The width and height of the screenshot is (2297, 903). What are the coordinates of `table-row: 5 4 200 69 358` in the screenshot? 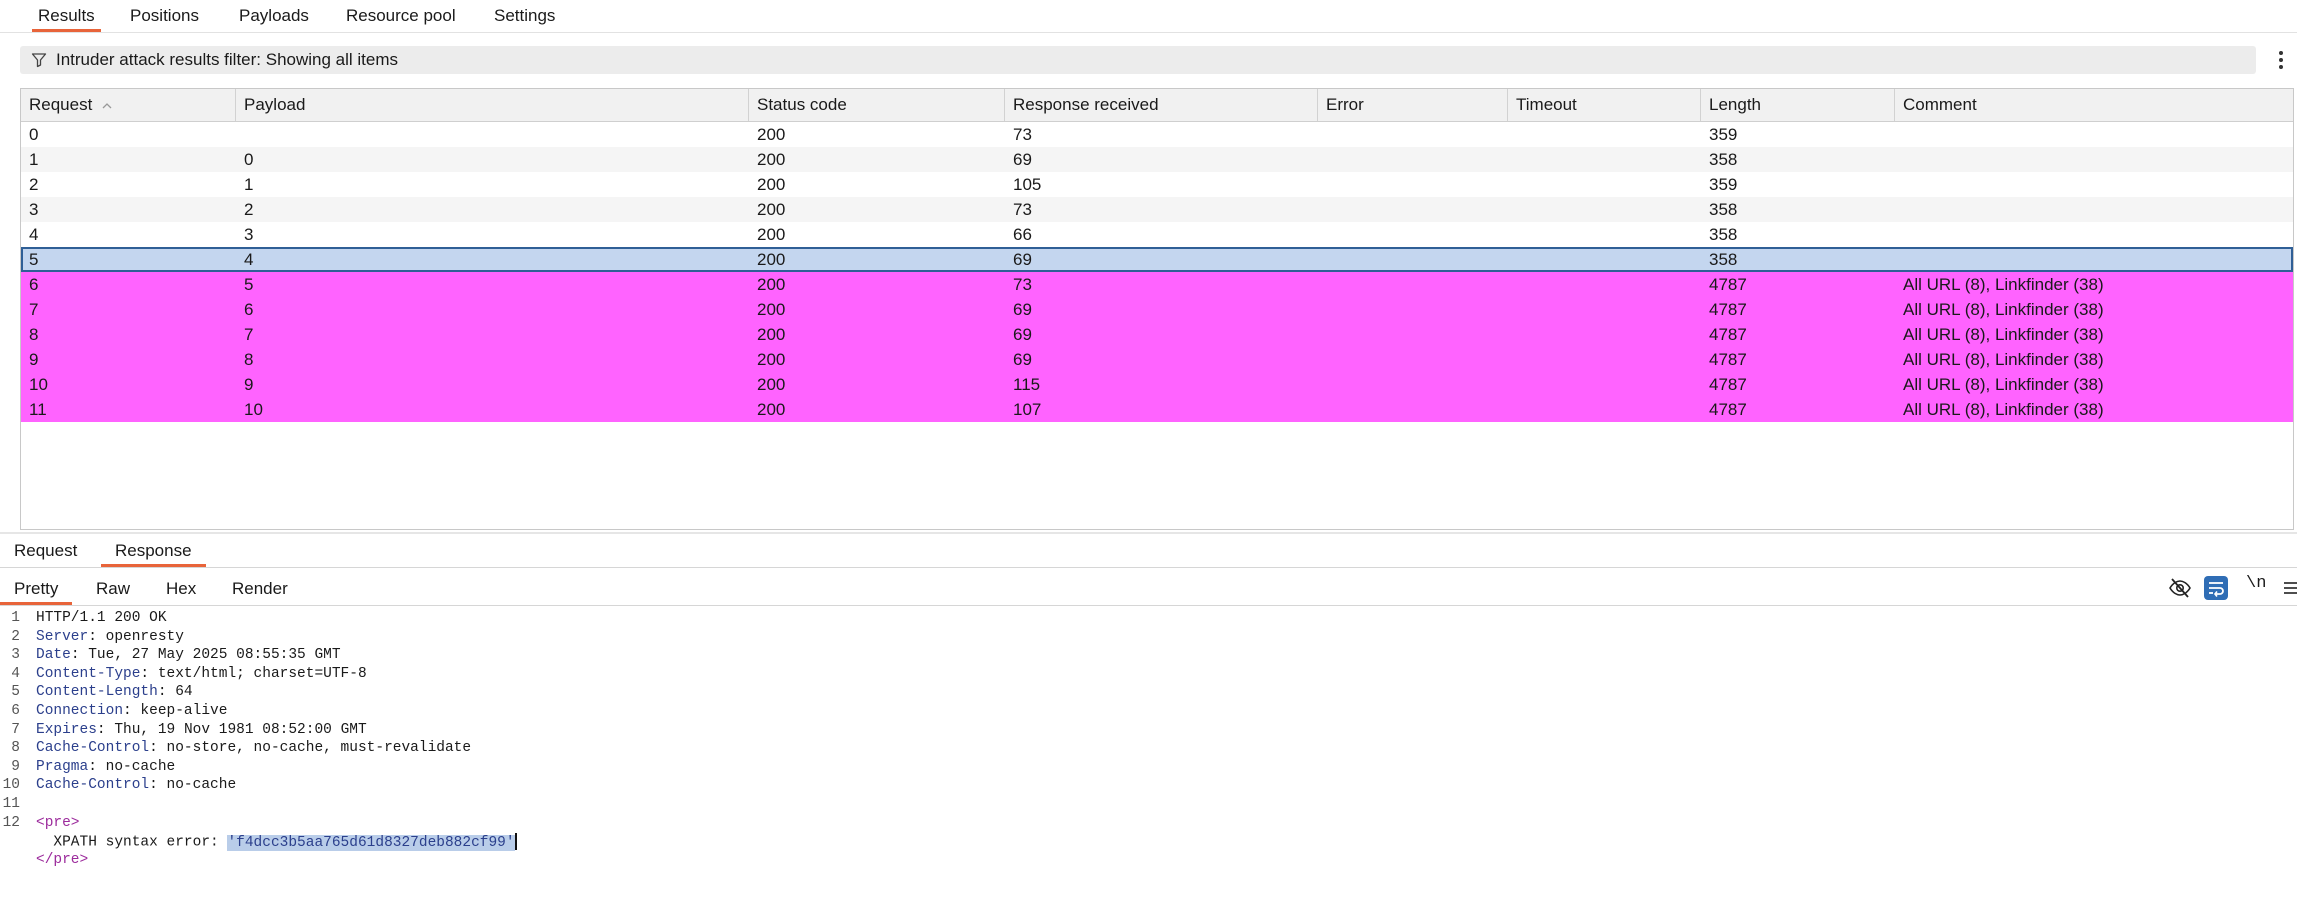 It's located at (1157, 259).